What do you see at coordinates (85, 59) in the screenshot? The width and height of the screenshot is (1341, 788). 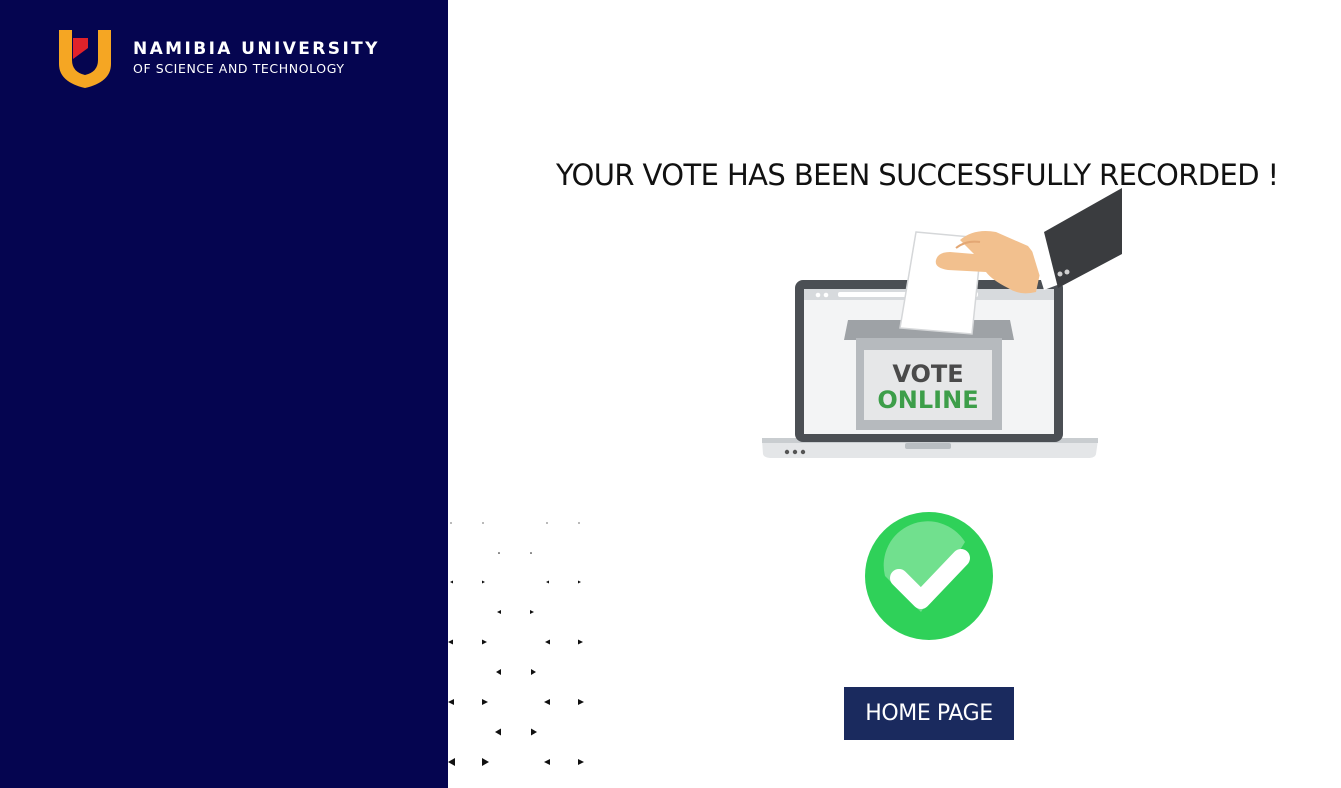 I see `university-shield-icon` at bounding box center [85, 59].